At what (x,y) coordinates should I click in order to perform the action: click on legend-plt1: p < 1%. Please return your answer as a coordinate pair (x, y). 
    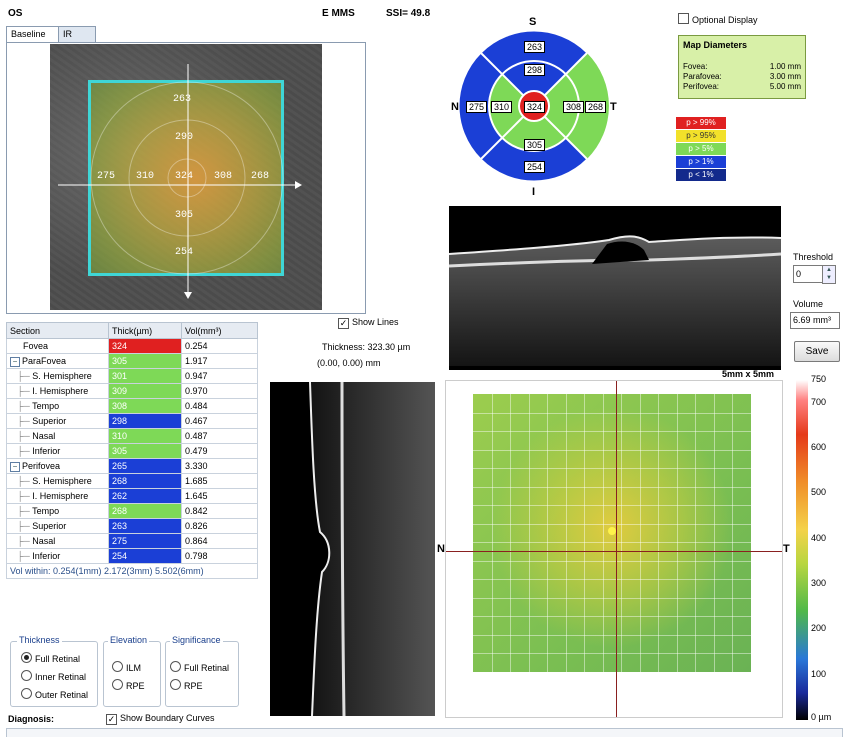
    Looking at the image, I should click on (701, 175).